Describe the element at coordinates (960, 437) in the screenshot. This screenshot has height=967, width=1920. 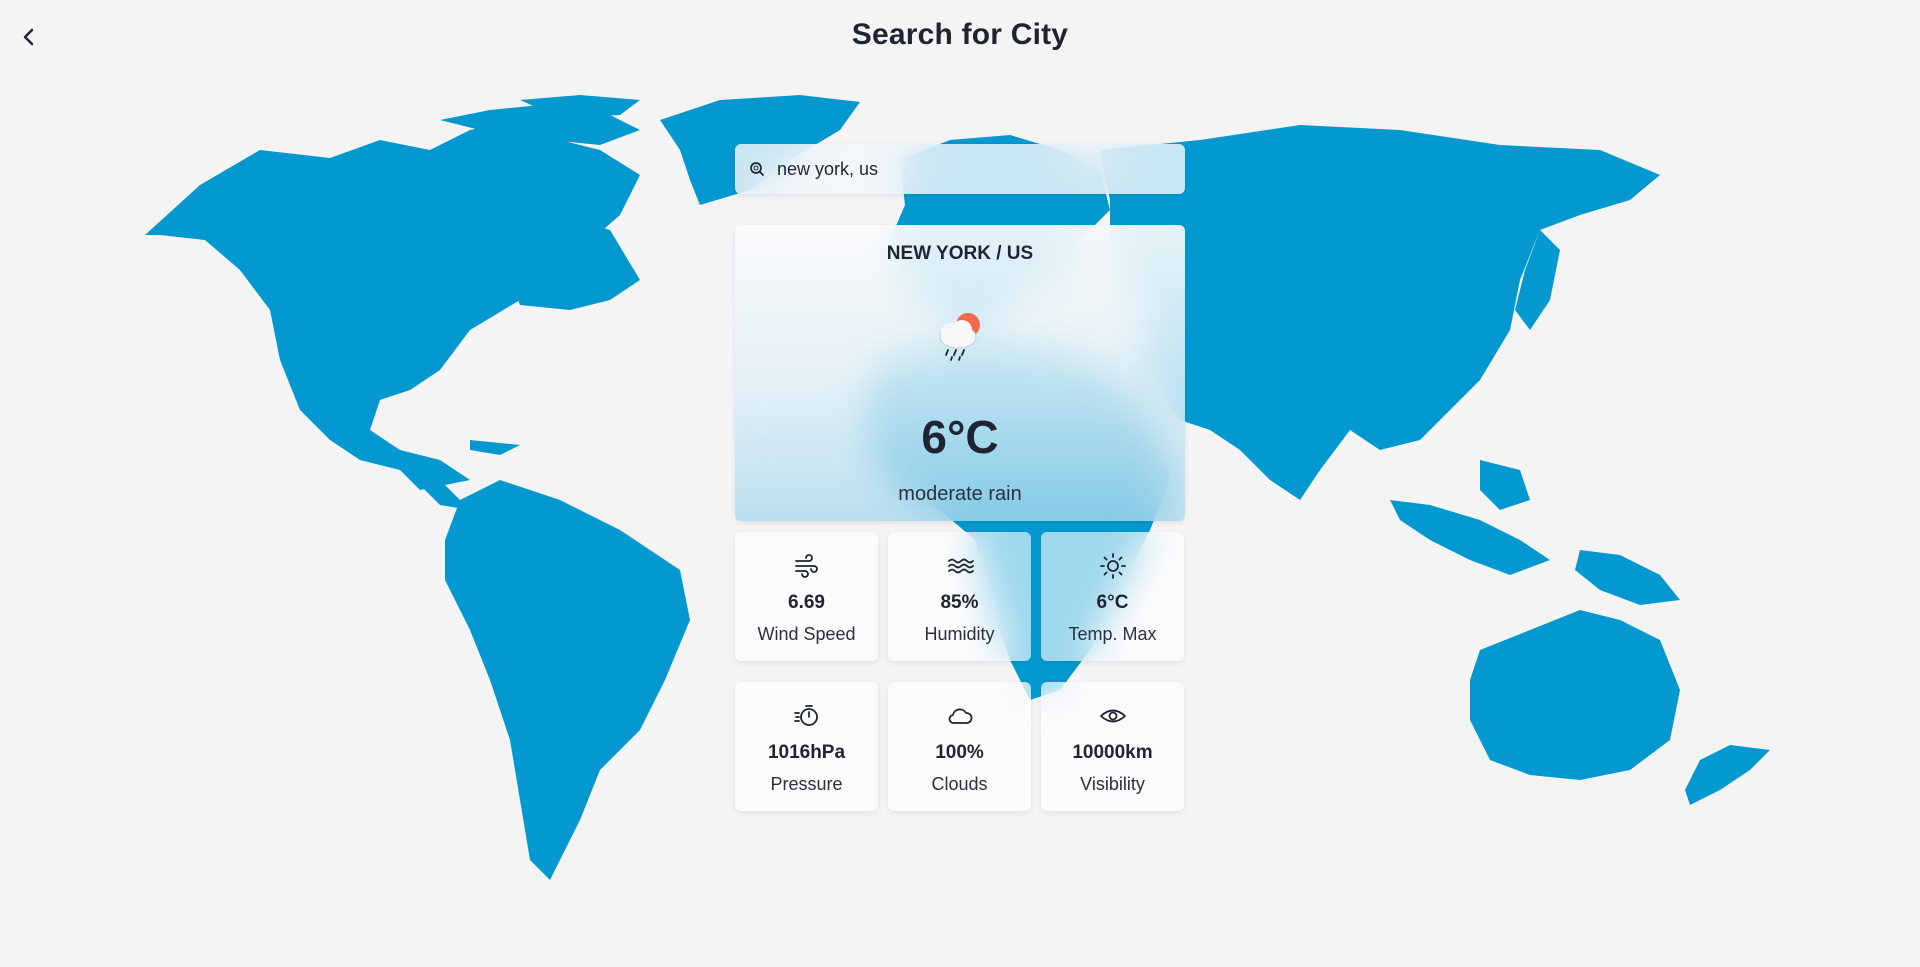
I see `temperature: 6°C` at that location.